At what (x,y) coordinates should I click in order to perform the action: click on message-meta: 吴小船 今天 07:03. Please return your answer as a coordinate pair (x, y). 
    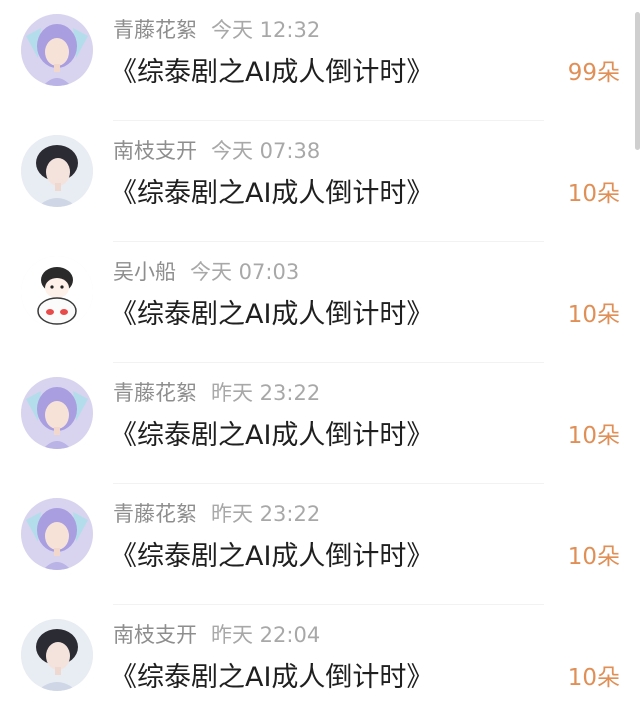
    Looking at the image, I should click on (206, 272).